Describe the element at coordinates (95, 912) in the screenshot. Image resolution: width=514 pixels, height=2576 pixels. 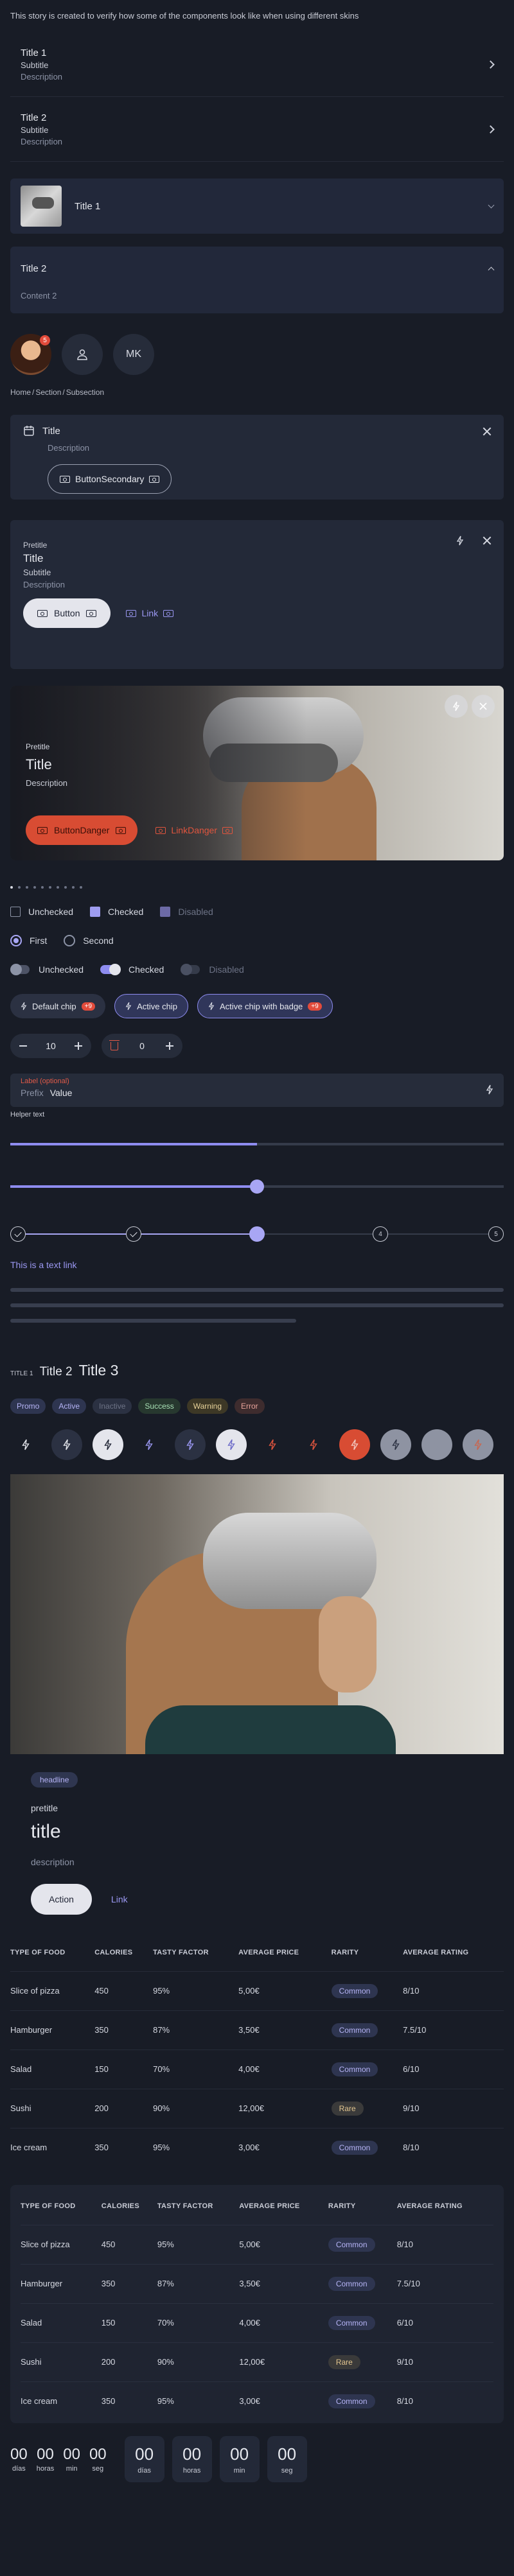
I see `checkbox-checked` at that location.